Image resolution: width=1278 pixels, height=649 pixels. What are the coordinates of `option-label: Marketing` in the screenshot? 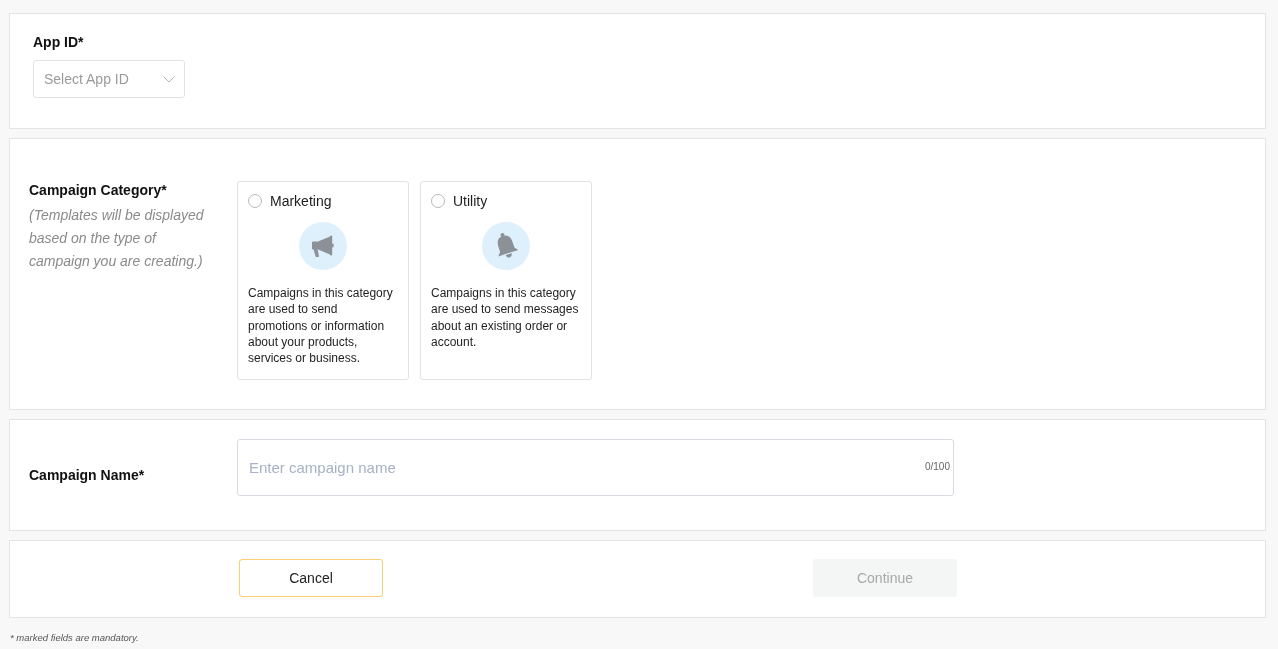 It's located at (301, 201).